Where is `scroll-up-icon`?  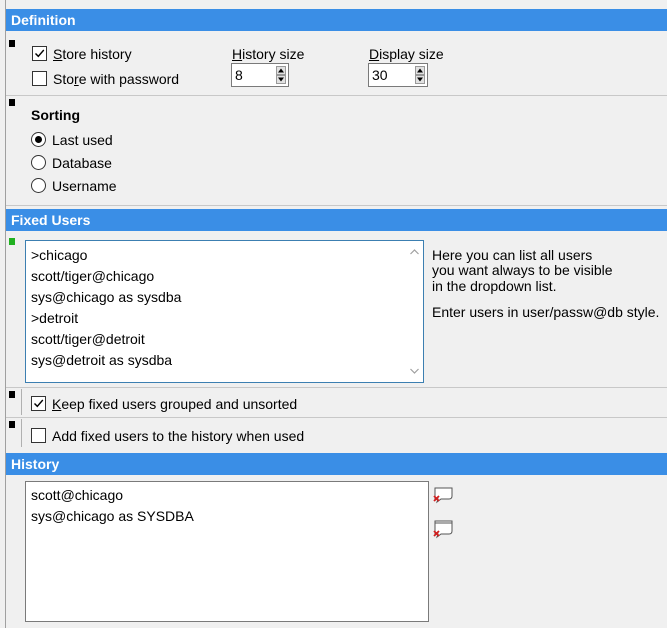
scroll-up-icon is located at coordinates (414, 252).